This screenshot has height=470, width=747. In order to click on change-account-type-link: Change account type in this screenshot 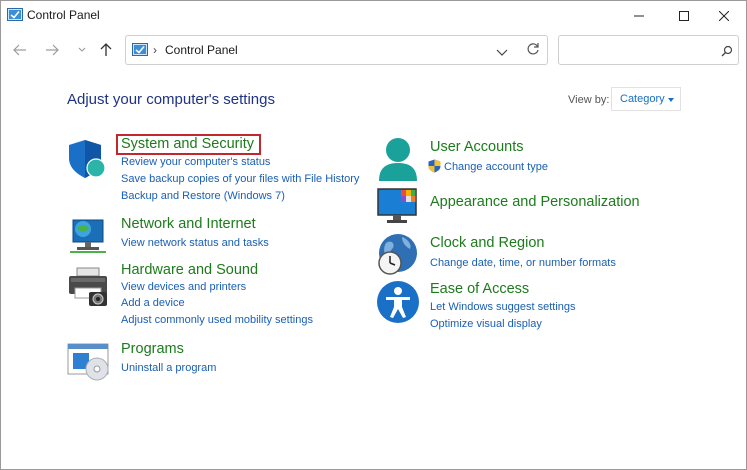, I will do `click(496, 167)`.